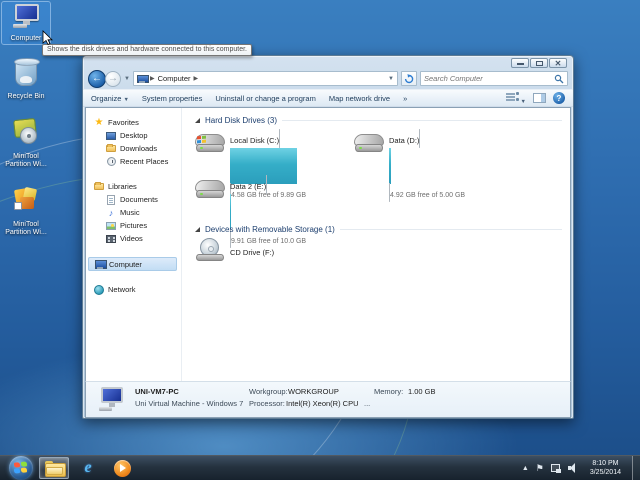 The height and width of the screenshot is (480, 640). Describe the element at coordinates (26, 131) in the screenshot. I see `minitool-cd-icon` at that location.